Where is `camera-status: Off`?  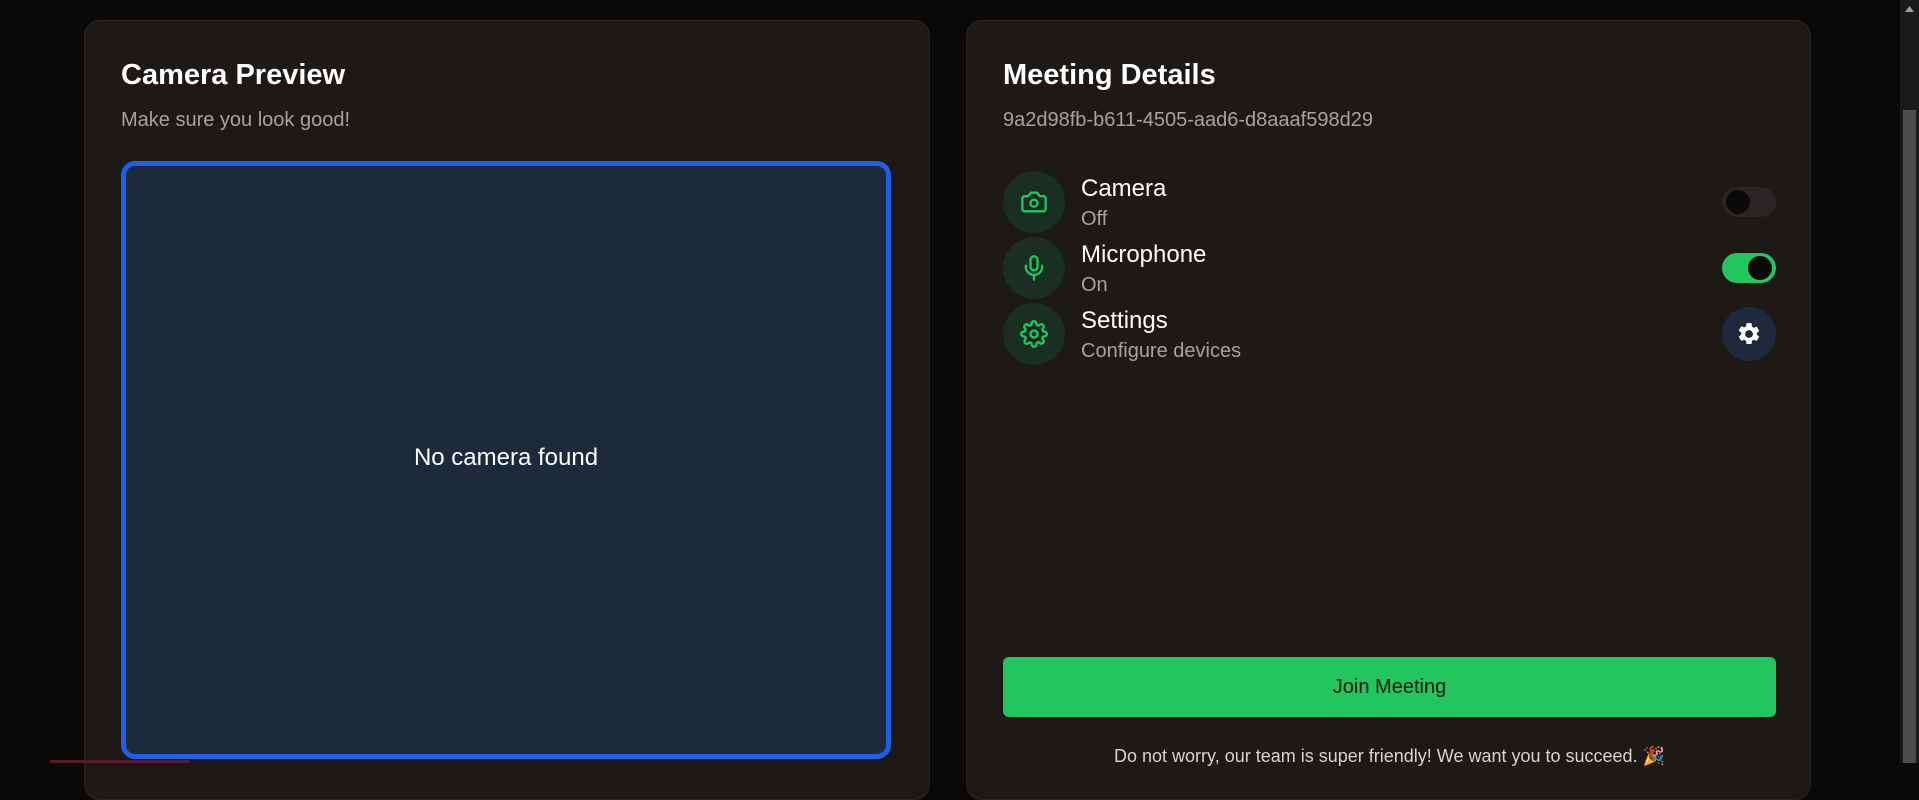 camera-status: Off is located at coordinates (1094, 219).